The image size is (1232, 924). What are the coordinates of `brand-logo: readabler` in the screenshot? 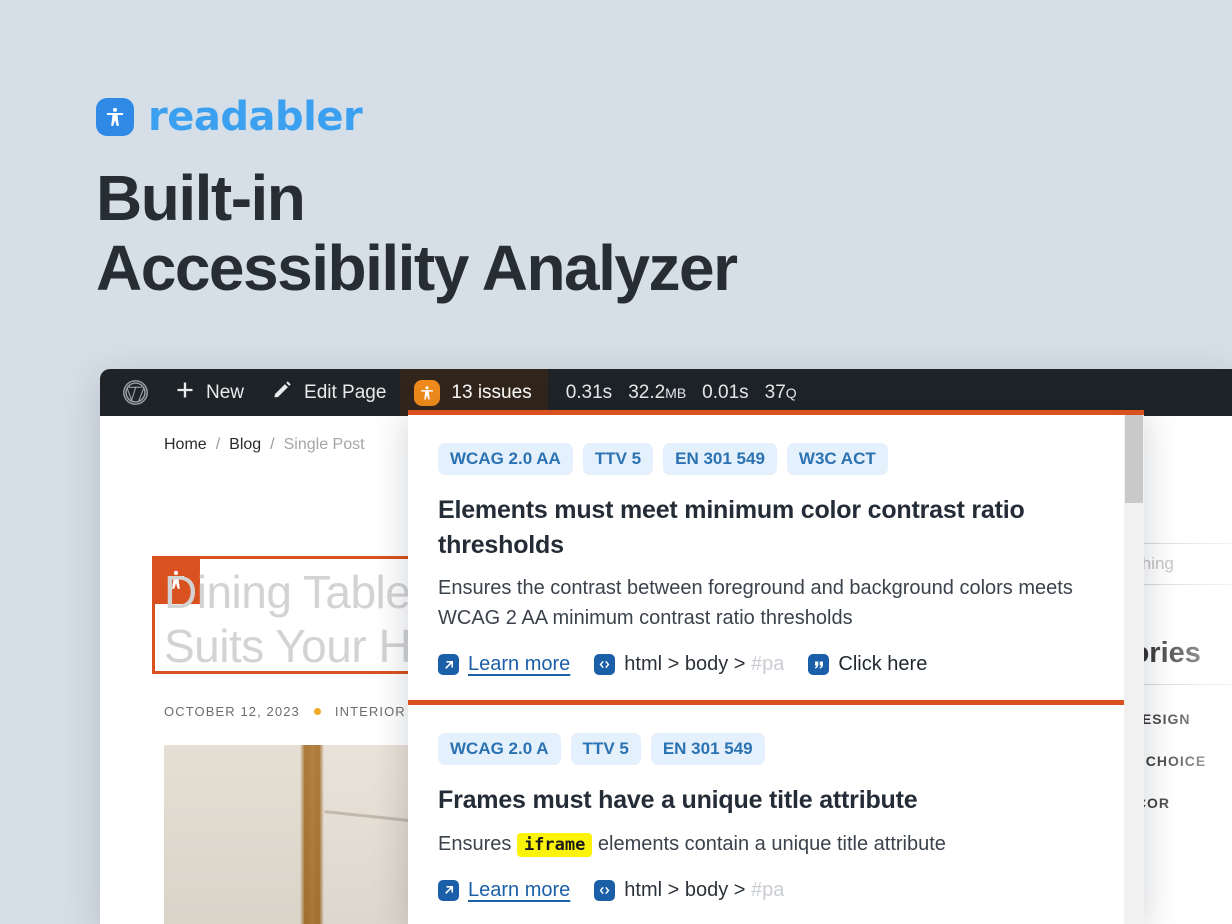 It's located at (229, 117).